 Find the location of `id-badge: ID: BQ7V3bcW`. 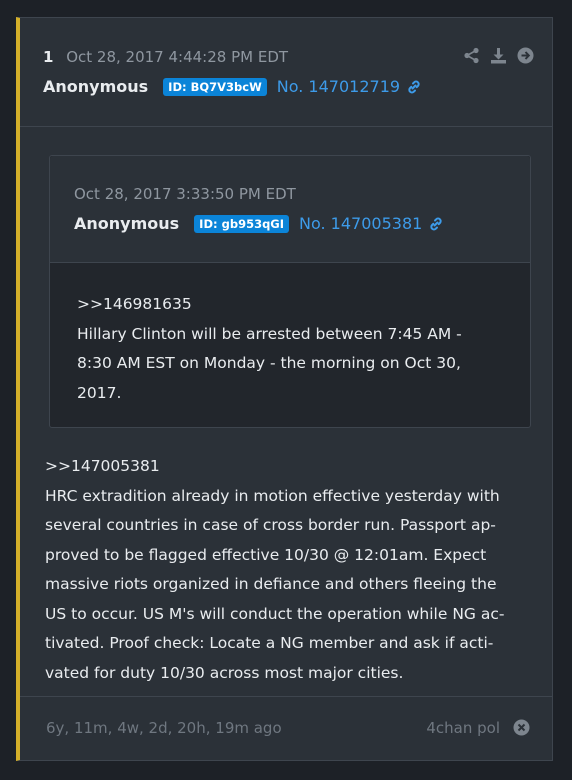

id-badge: ID: BQ7V3bcW is located at coordinates (215, 86).